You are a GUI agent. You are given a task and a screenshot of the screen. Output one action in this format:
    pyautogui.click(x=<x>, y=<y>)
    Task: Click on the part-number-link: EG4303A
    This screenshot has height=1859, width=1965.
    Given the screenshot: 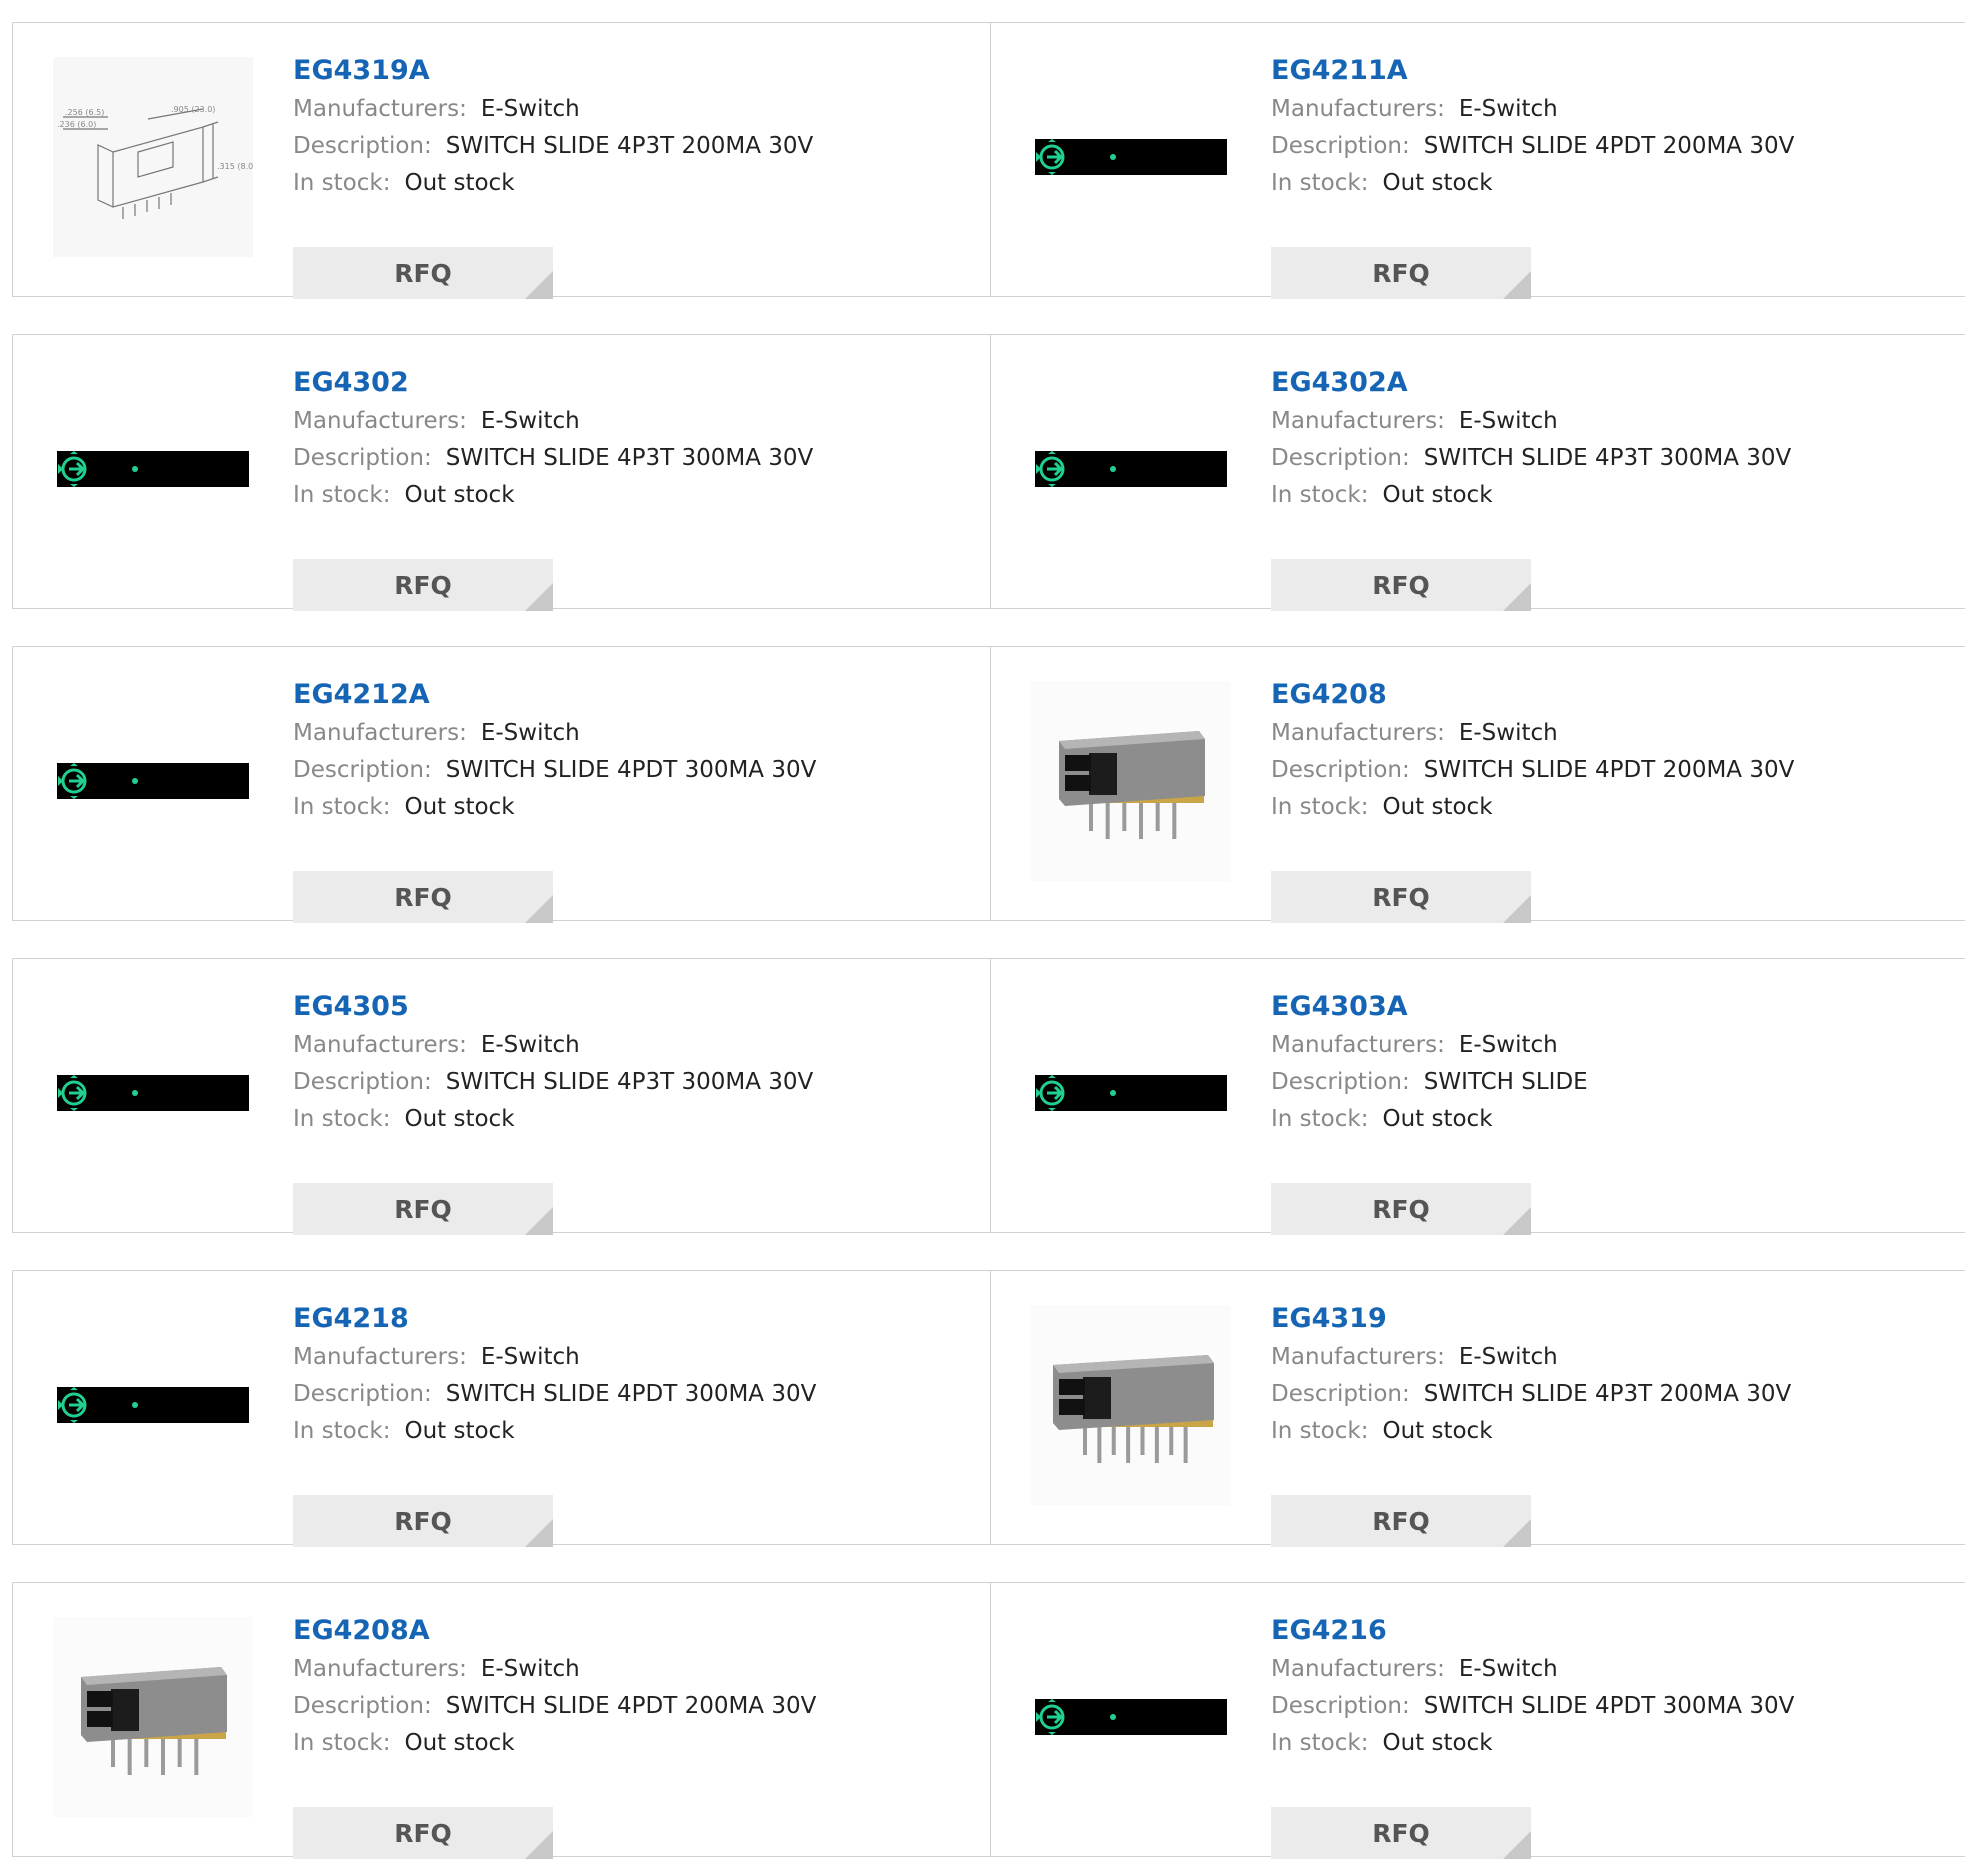 What is the action you would take?
    pyautogui.click(x=1429, y=1007)
    